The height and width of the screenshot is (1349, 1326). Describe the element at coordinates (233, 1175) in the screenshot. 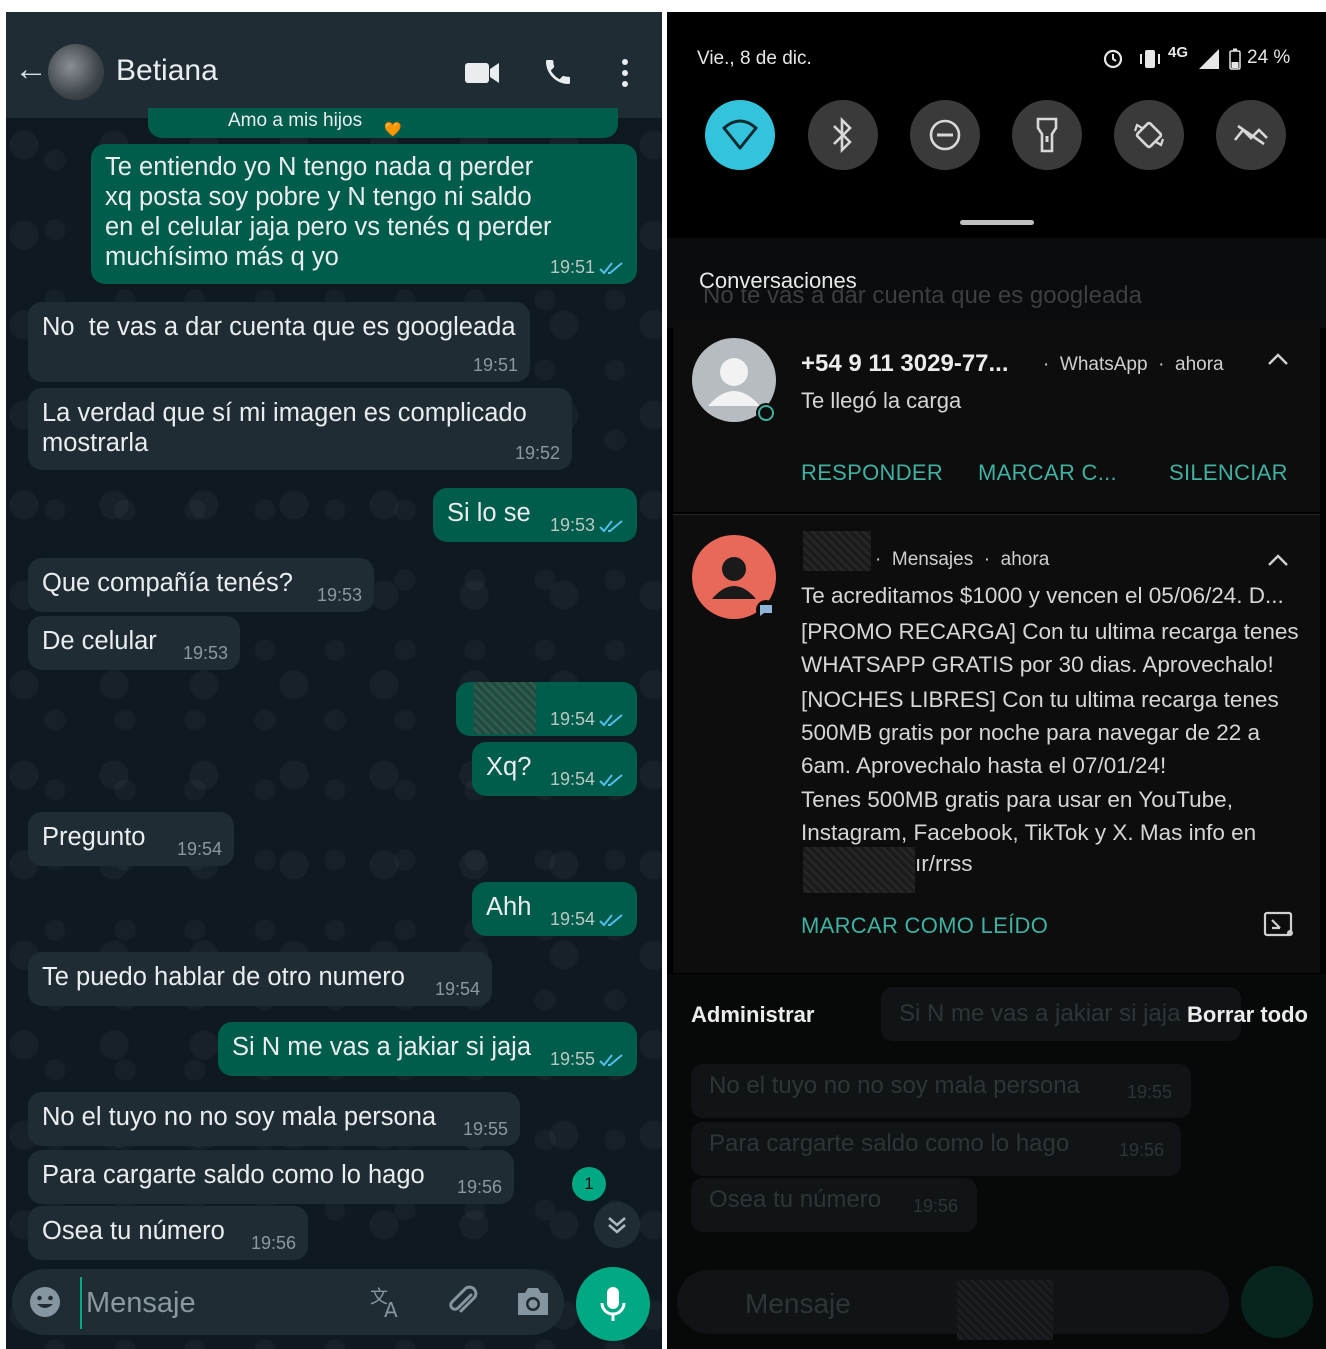

I see `message-text: Para cargarte saldo como lo hago` at that location.